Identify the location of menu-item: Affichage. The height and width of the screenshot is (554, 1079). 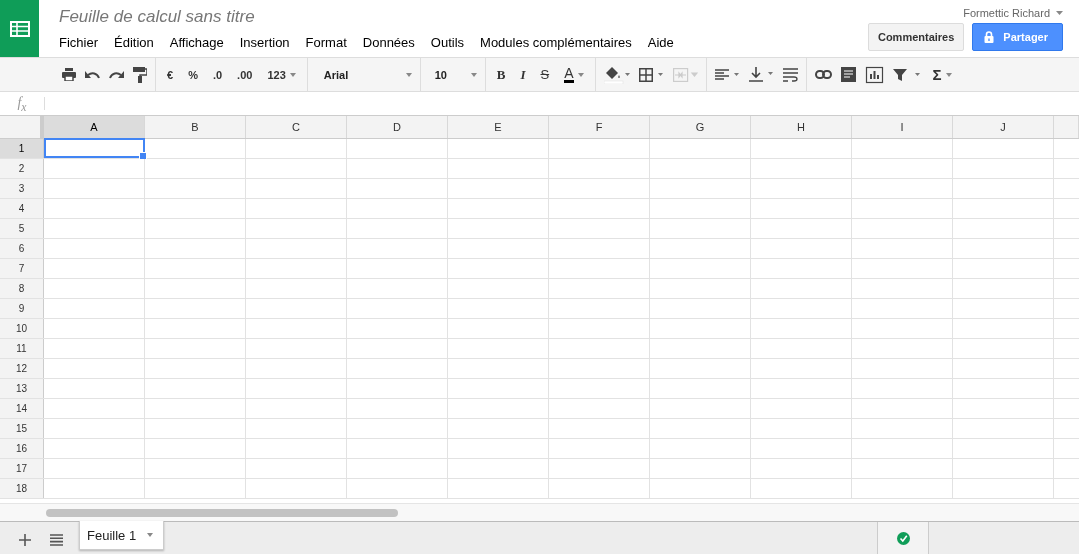
(196, 42).